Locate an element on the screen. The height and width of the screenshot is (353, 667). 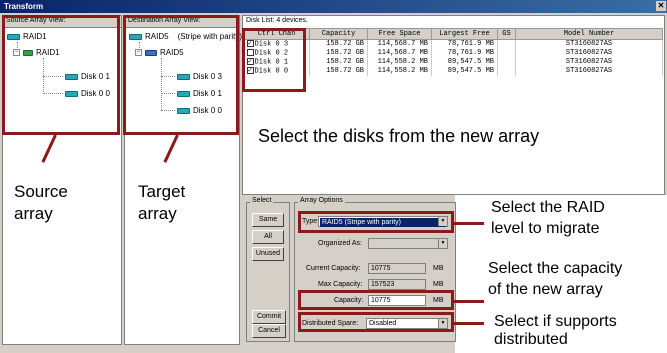
highlight-distributed-spare is located at coordinates (376, 322).